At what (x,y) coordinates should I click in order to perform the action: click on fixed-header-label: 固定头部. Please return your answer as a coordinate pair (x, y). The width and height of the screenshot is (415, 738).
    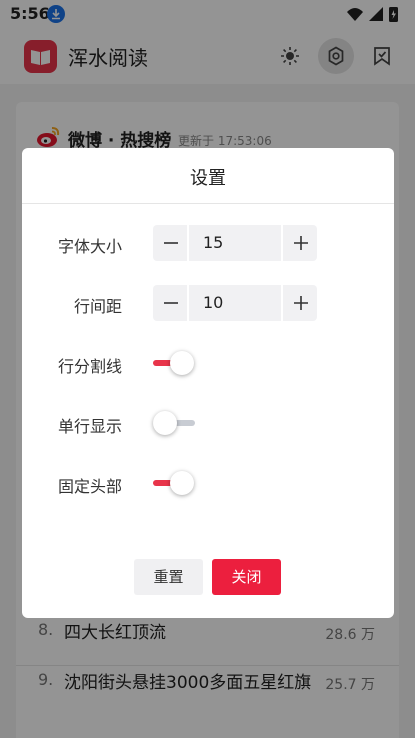
    Looking at the image, I should click on (89, 486).